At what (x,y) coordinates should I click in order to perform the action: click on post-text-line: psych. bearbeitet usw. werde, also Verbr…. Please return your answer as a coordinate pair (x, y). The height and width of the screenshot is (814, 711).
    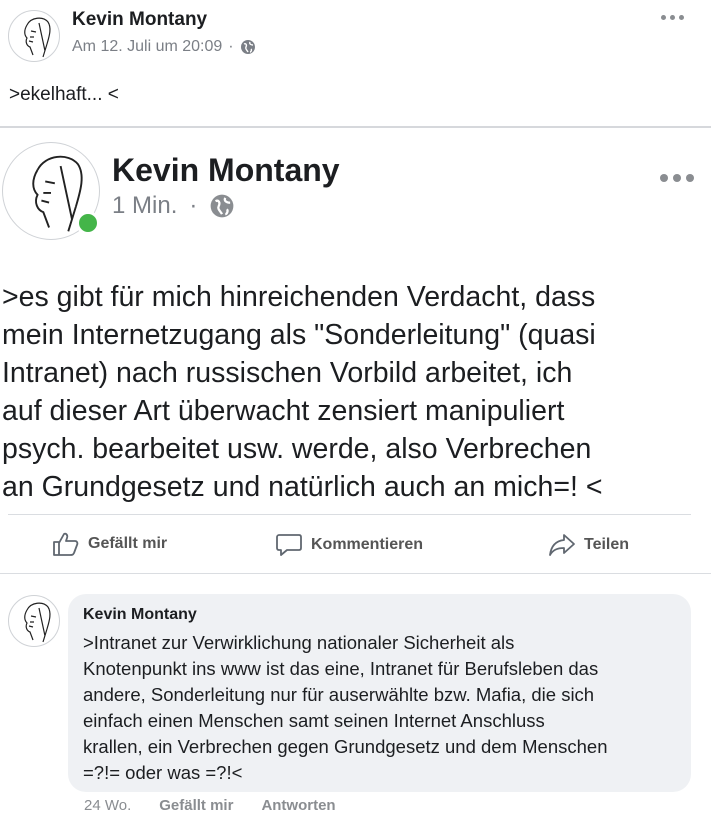
    Looking at the image, I should click on (297, 449).